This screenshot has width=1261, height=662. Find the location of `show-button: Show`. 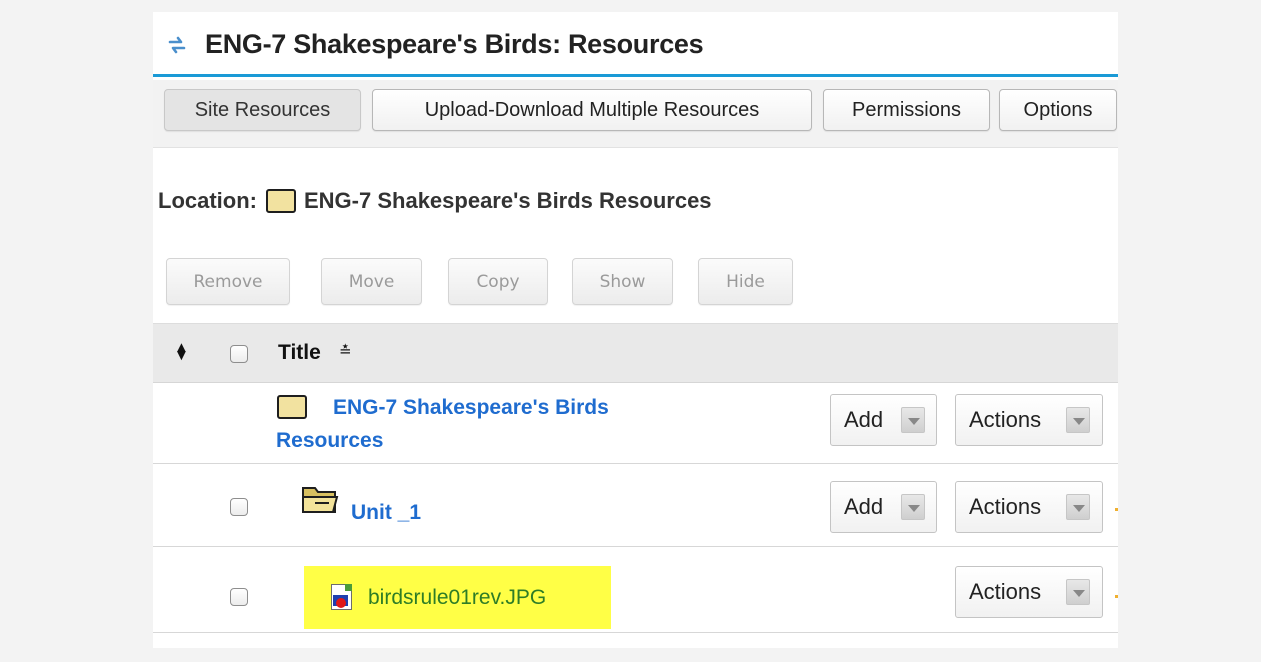

show-button: Show is located at coordinates (622, 281).